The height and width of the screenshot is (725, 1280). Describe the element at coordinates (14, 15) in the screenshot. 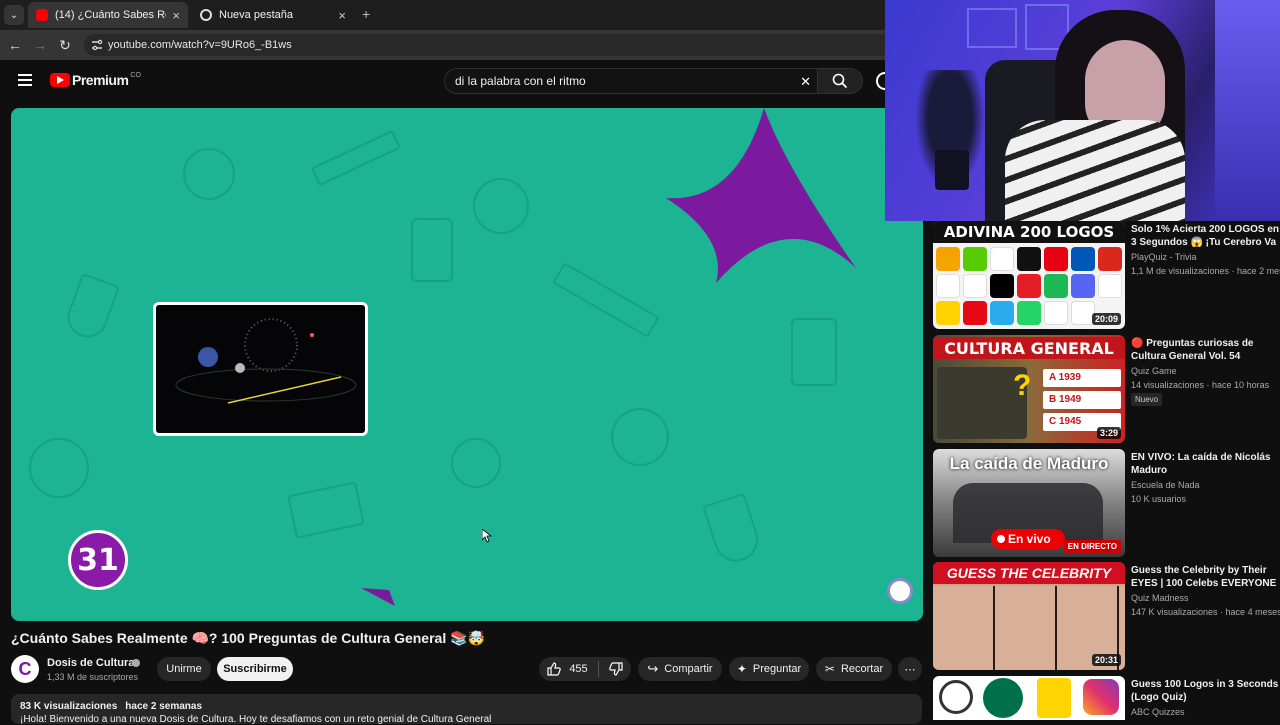

I see `tab-list-dropdown: ⌄` at that location.